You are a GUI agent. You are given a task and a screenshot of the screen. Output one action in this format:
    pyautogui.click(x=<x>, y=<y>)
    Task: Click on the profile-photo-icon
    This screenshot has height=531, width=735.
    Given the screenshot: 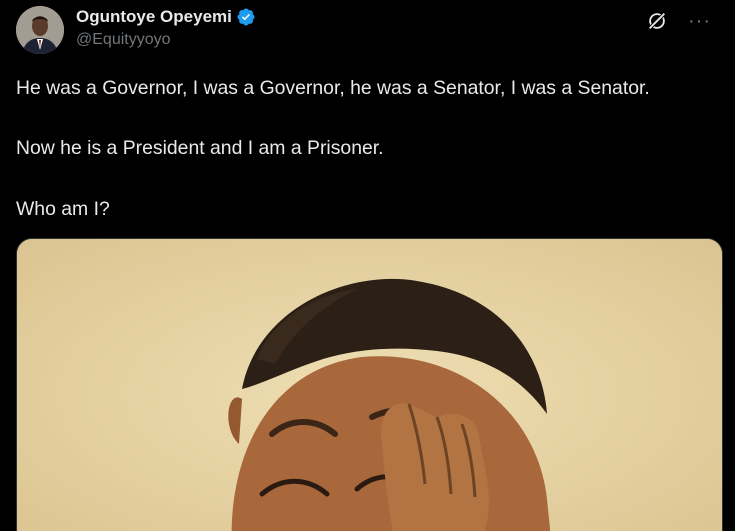 What is the action you would take?
    pyautogui.click(x=40, y=30)
    